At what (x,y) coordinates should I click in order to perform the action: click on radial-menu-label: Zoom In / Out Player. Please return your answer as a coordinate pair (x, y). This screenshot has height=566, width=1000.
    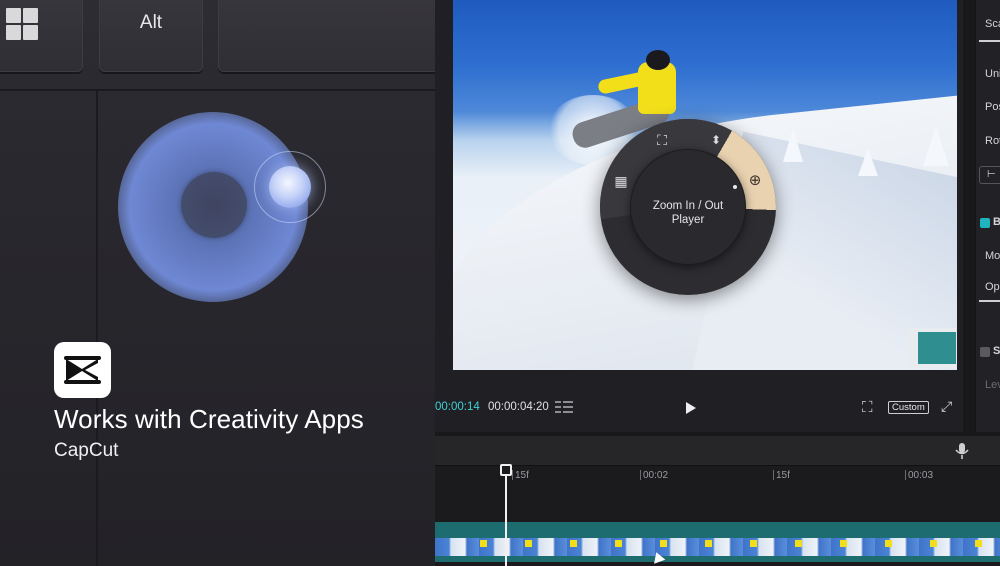
    Looking at the image, I should click on (688, 213).